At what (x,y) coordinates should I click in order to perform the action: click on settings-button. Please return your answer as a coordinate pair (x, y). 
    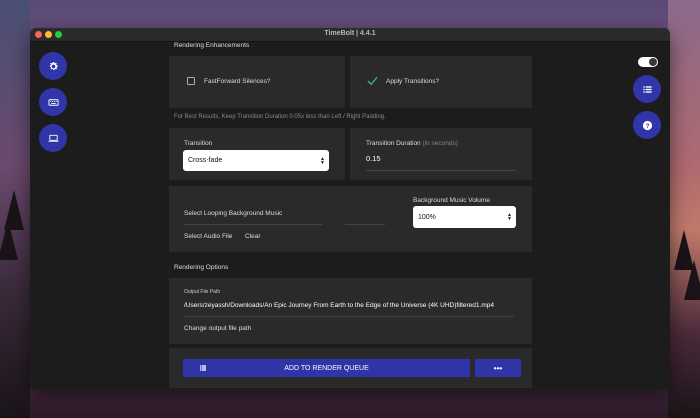
    Looking at the image, I should click on (53, 66).